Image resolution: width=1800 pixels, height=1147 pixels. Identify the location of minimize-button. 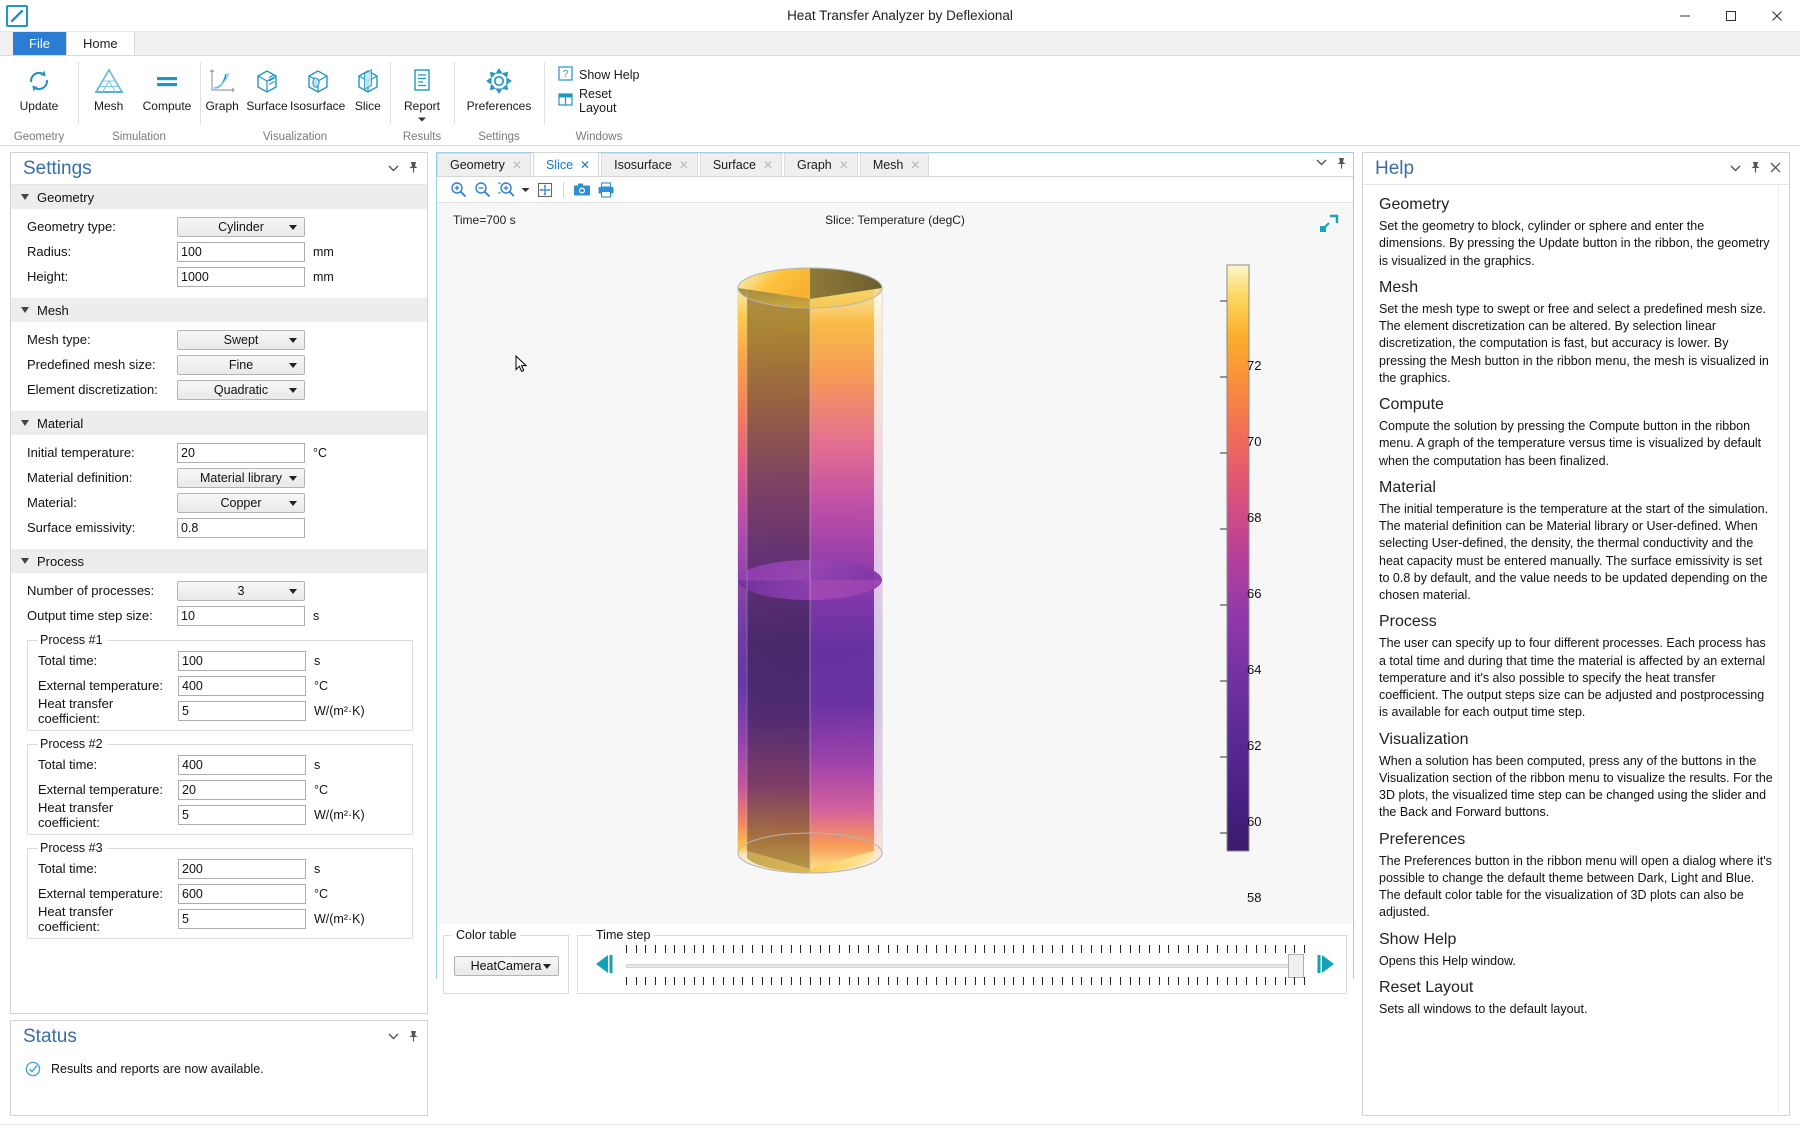
(1685, 15).